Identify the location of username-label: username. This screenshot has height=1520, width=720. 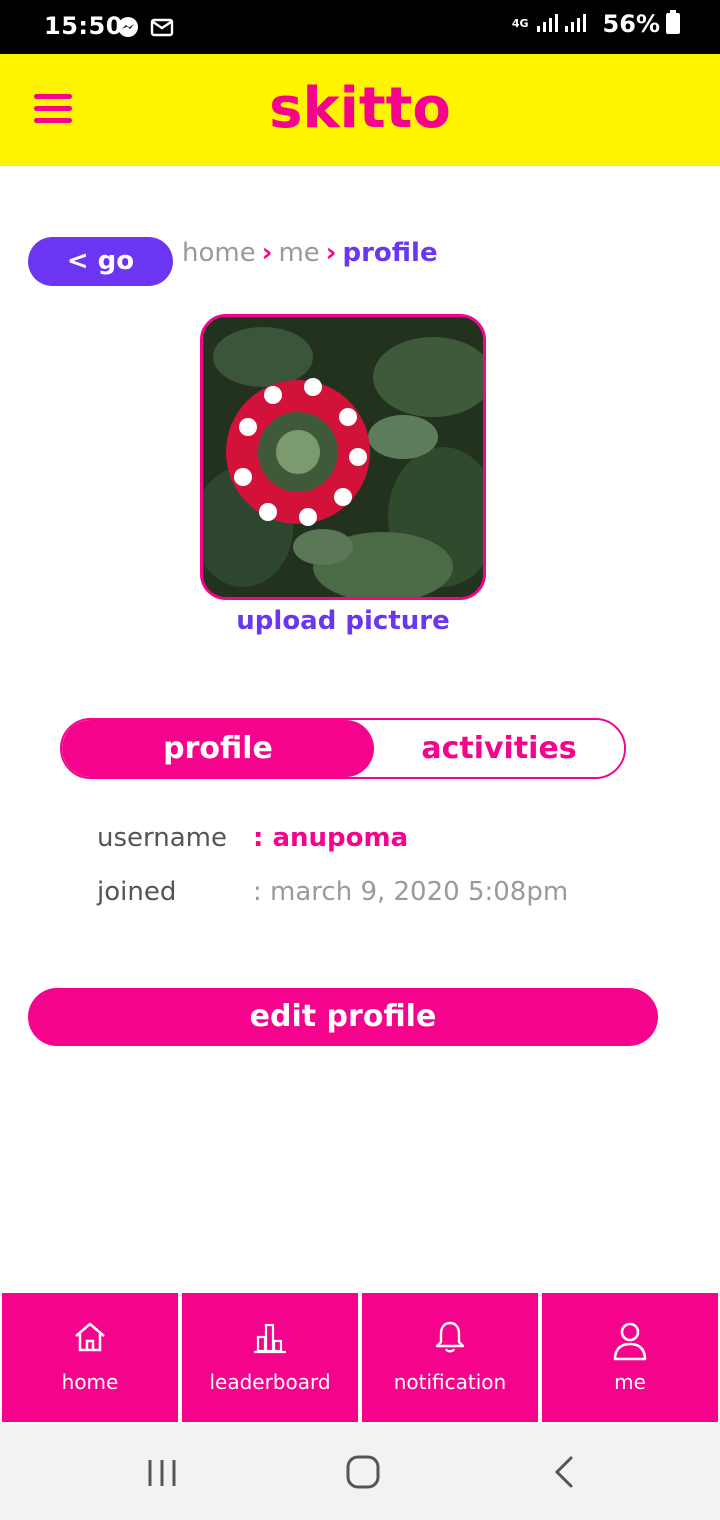
(162, 838).